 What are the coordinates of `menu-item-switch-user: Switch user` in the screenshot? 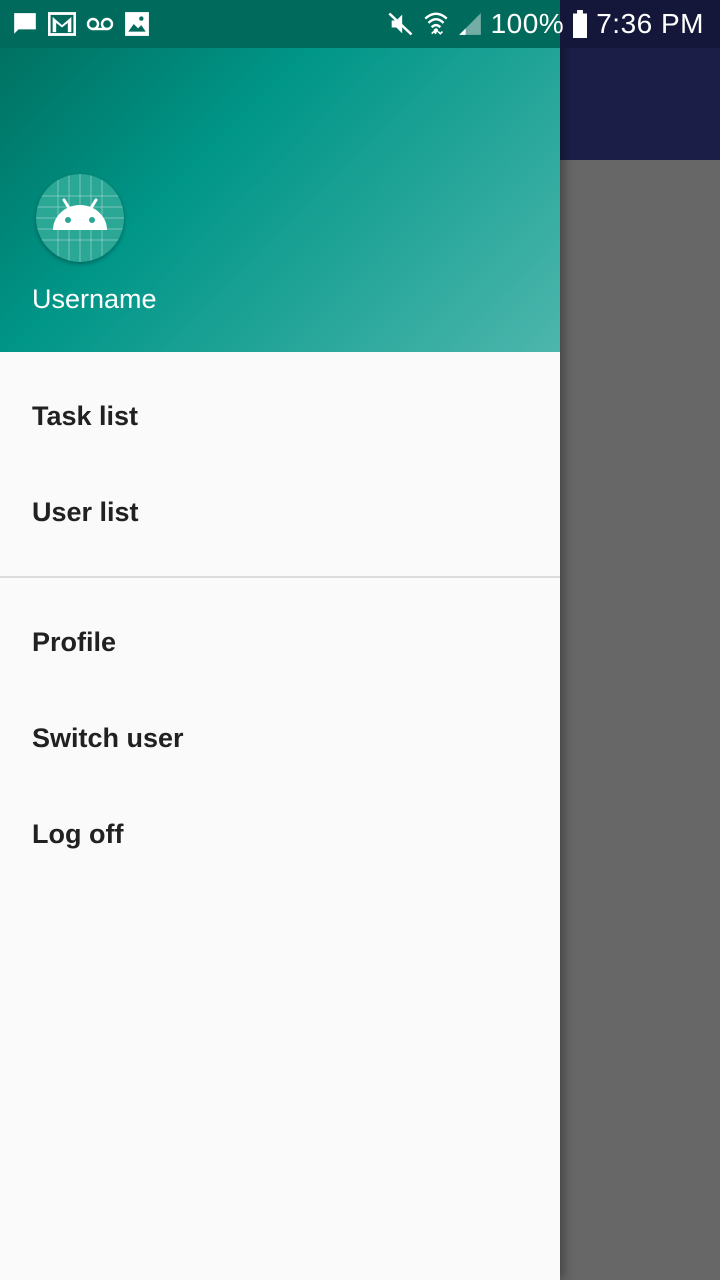 It's located at (280, 738).